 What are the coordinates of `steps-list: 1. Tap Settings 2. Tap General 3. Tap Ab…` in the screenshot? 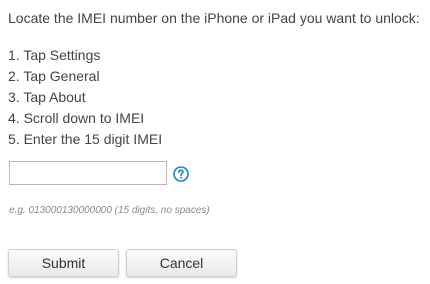 It's located at (85, 97).